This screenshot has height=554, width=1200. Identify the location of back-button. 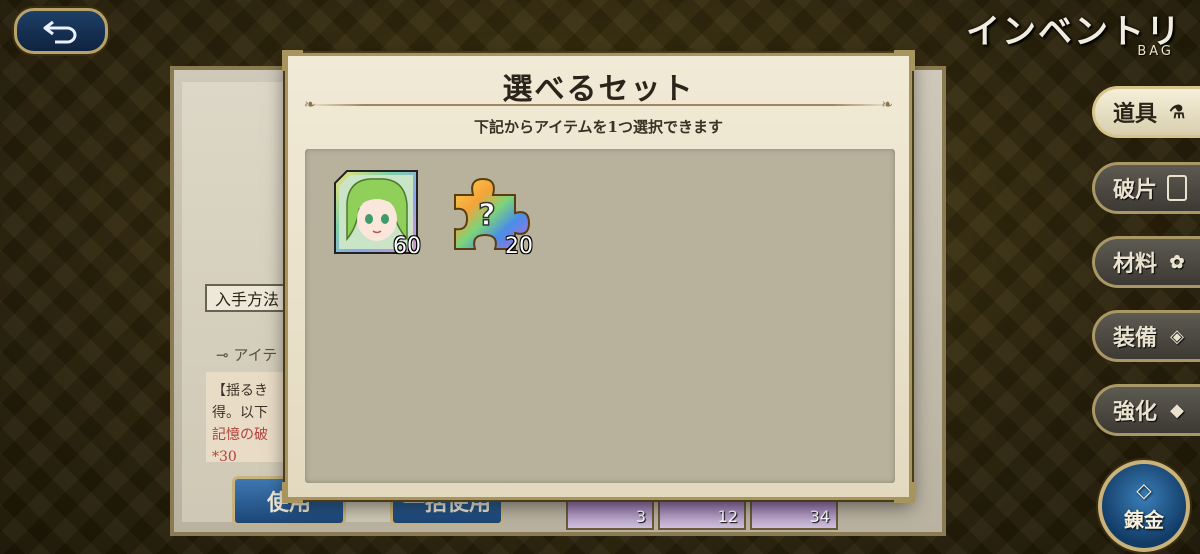
(61, 31).